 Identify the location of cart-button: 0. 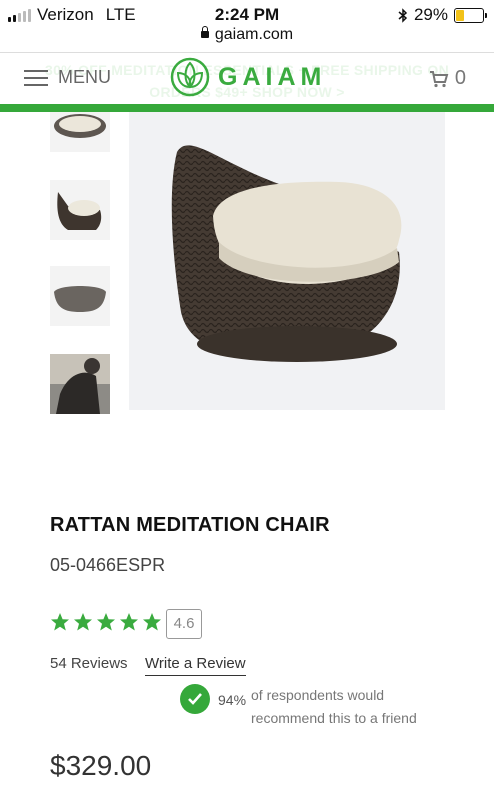
(447, 78).